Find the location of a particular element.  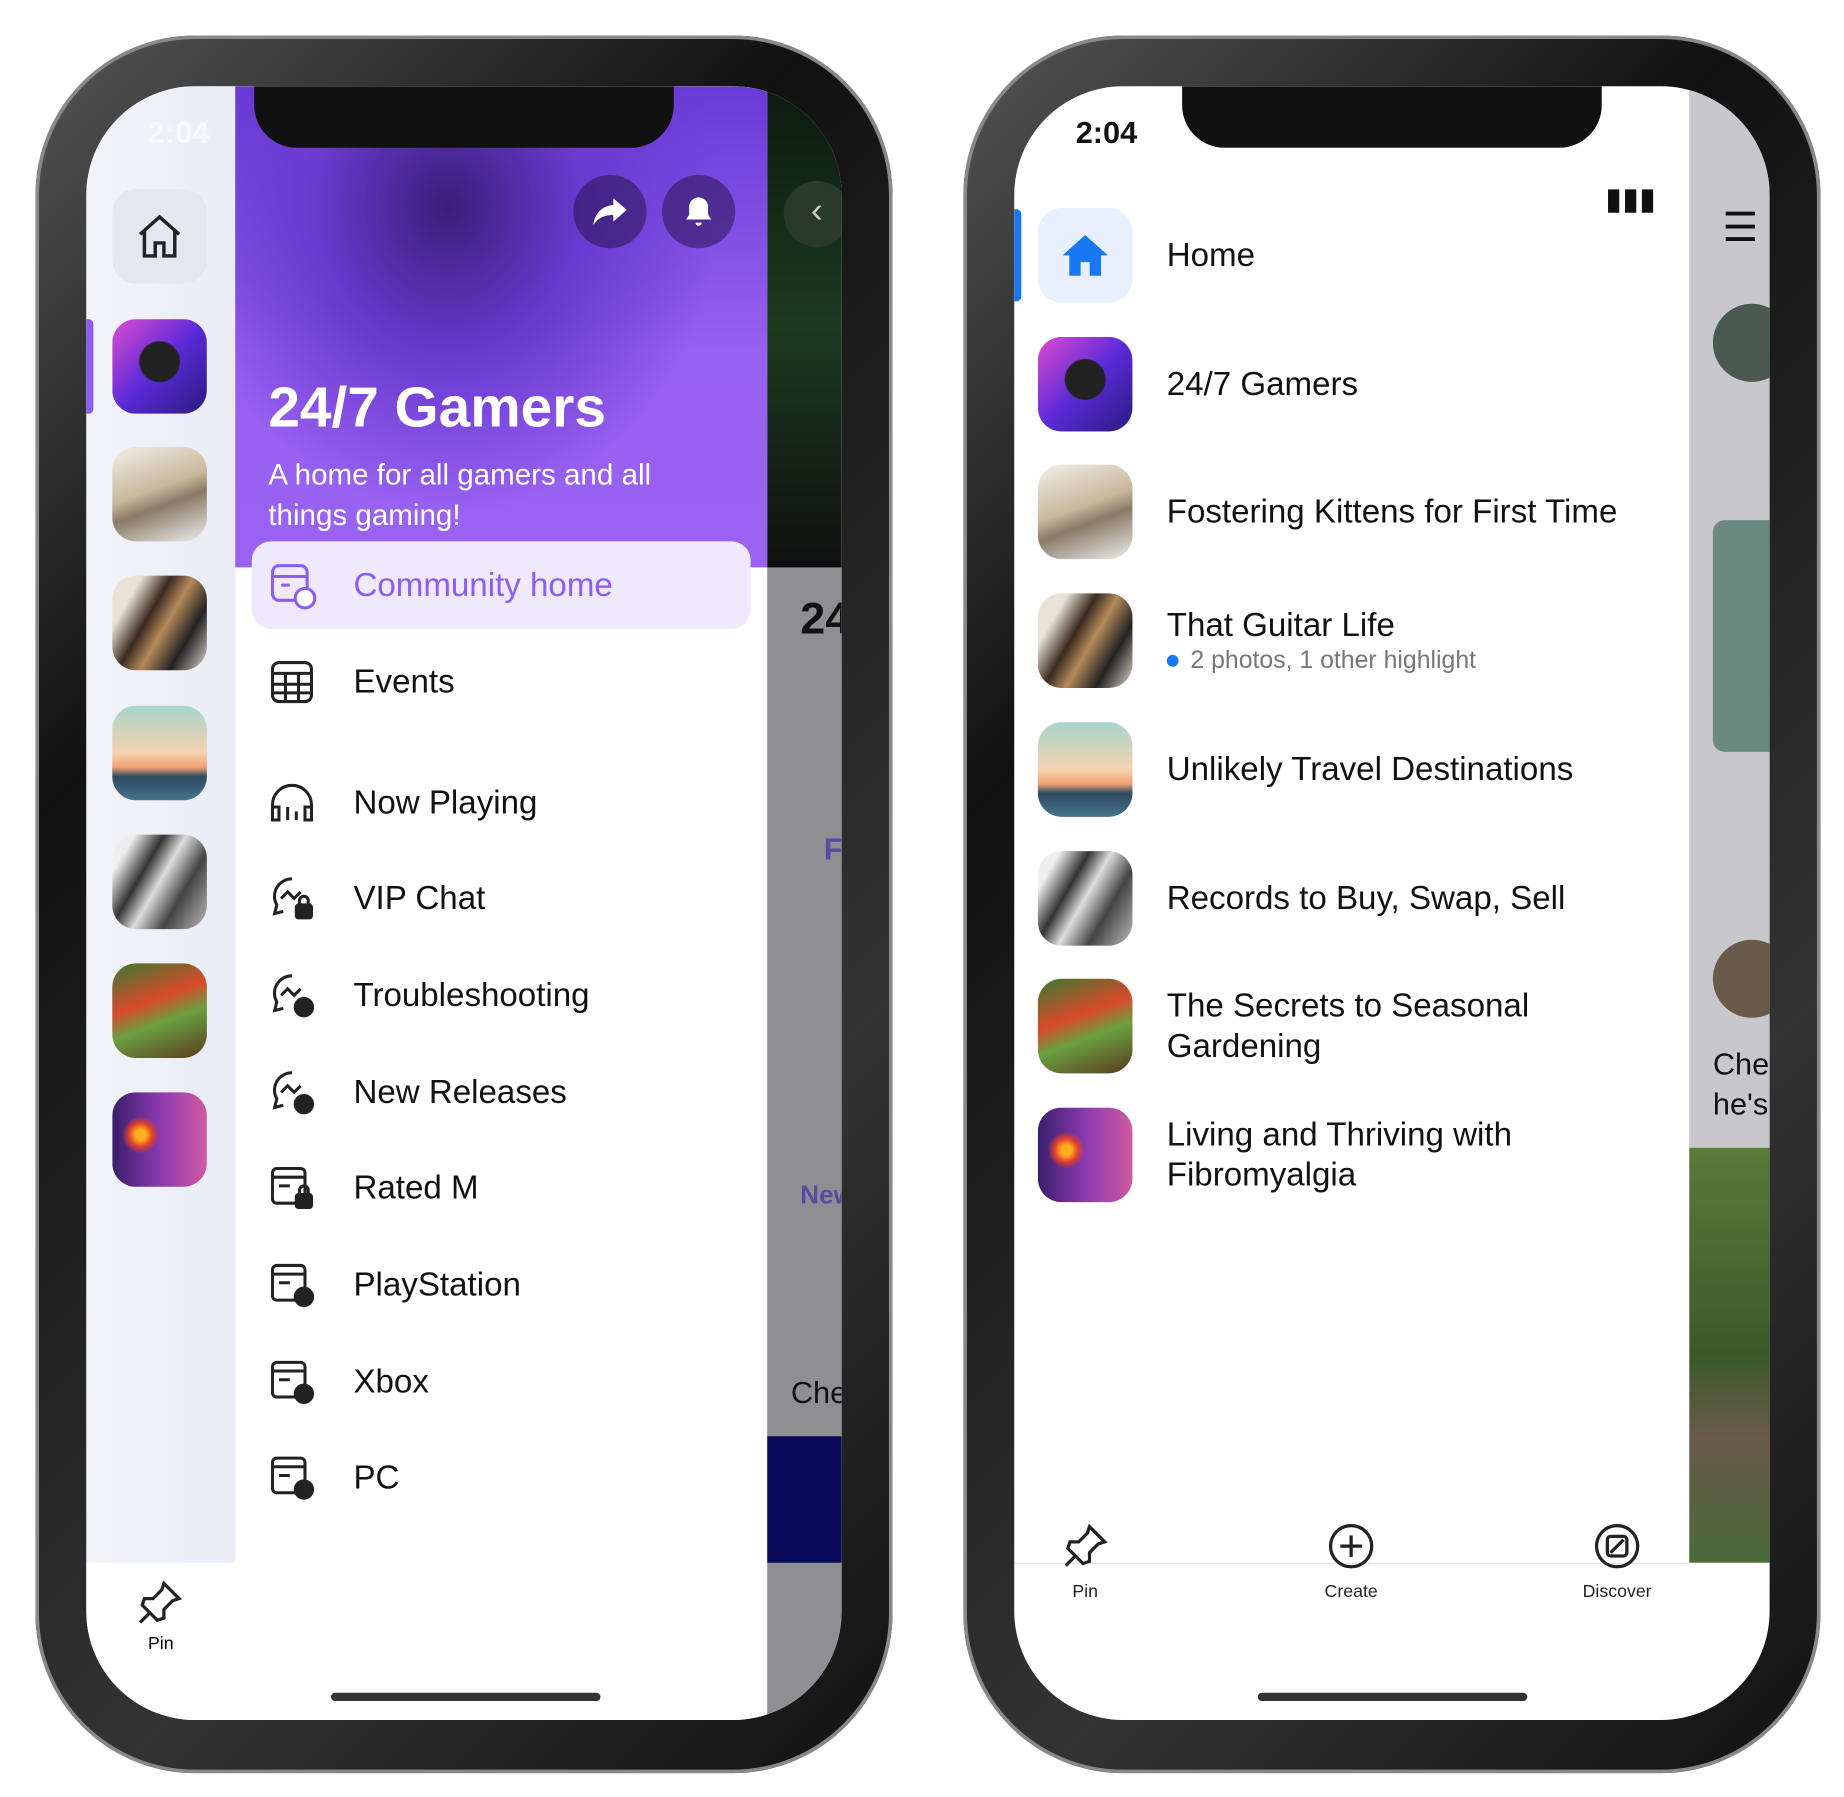

community-sidebar: 2:04 Pin is located at coordinates (161, 903).